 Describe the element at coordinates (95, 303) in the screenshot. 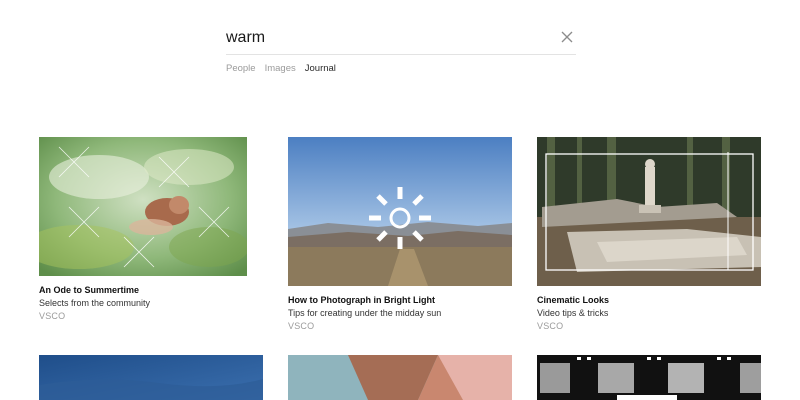

I see `card-subtitle: Selects from the community` at that location.